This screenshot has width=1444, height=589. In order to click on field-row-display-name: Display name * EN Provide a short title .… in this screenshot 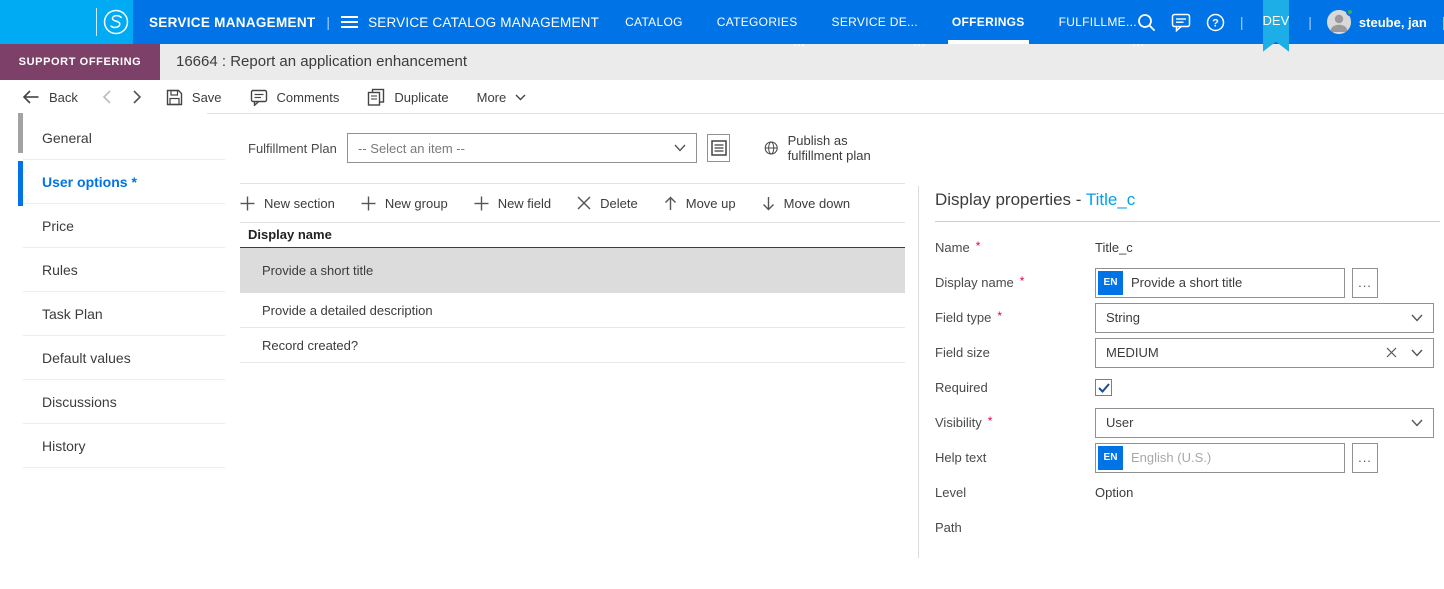, I will do `click(1187, 282)`.